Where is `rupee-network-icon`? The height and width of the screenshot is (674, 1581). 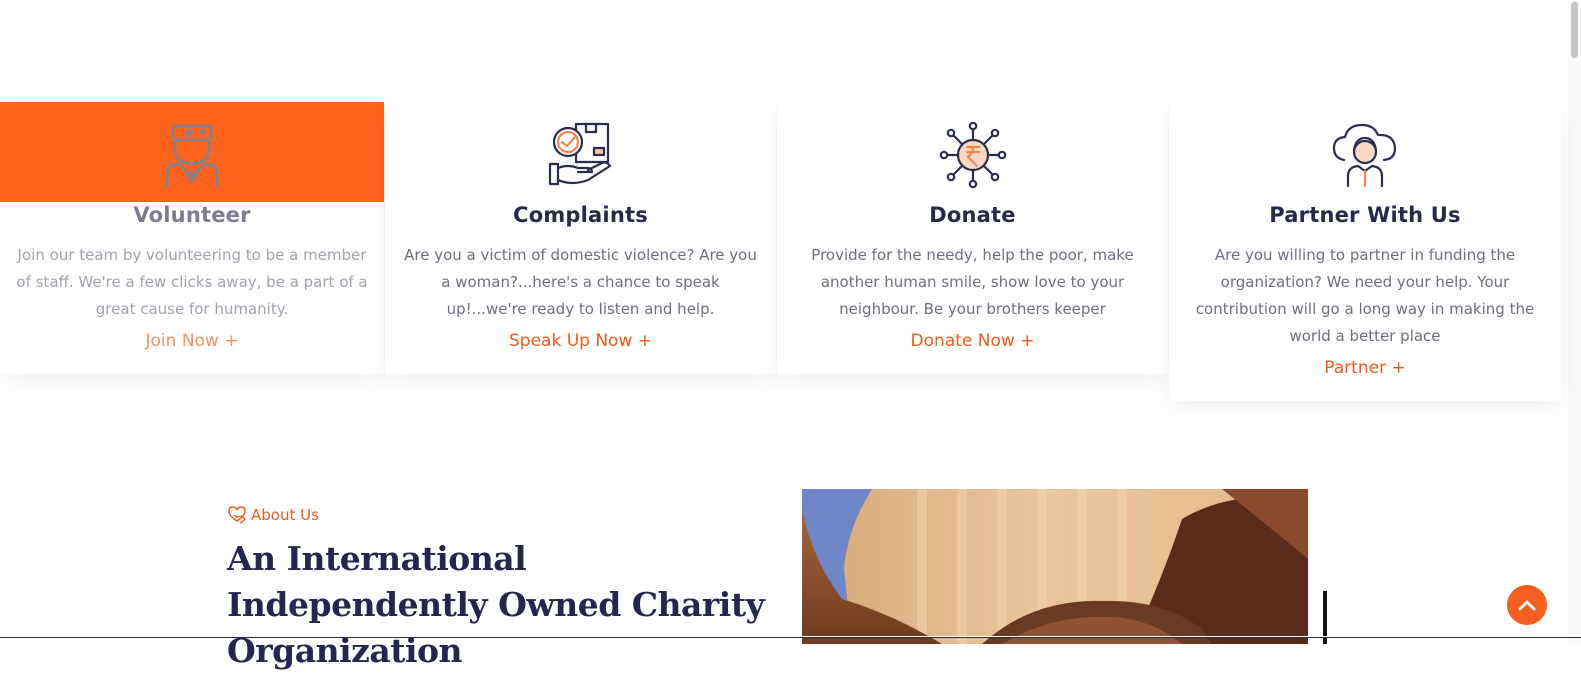 rupee-network-icon is located at coordinates (972, 155).